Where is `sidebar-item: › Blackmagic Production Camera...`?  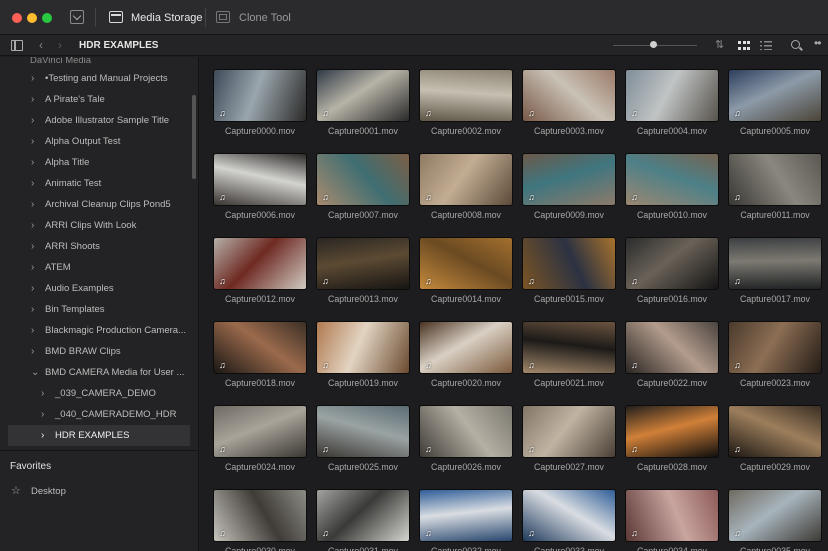
sidebar-item: › Blackmagic Production Camera... is located at coordinates (99, 330).